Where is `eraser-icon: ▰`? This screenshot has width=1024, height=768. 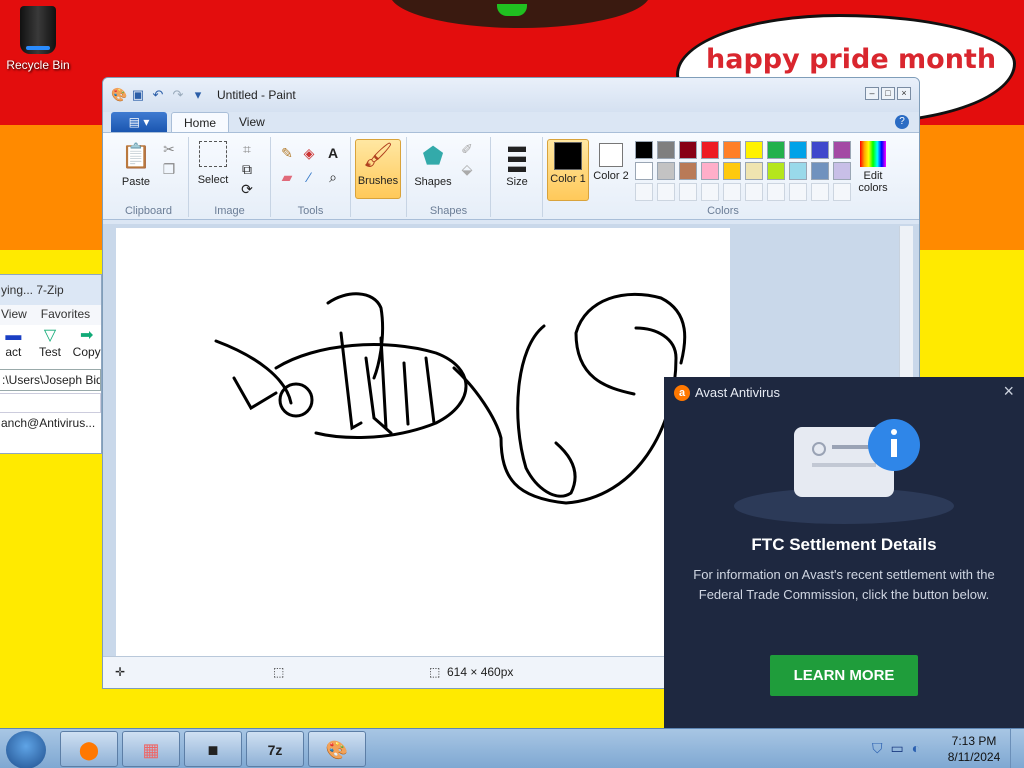
eraser-icon: ▰ is located at coordinates (287, 177).